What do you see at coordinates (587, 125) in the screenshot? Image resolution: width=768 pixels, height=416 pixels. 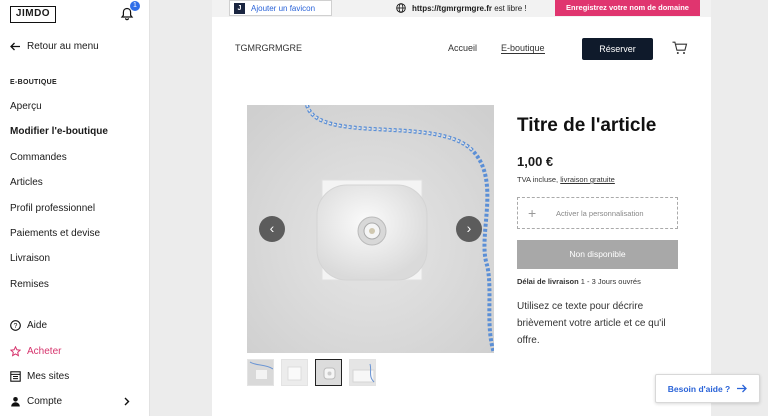 I see `product-title: Titre de l'article` at bounding box center [587, 125].